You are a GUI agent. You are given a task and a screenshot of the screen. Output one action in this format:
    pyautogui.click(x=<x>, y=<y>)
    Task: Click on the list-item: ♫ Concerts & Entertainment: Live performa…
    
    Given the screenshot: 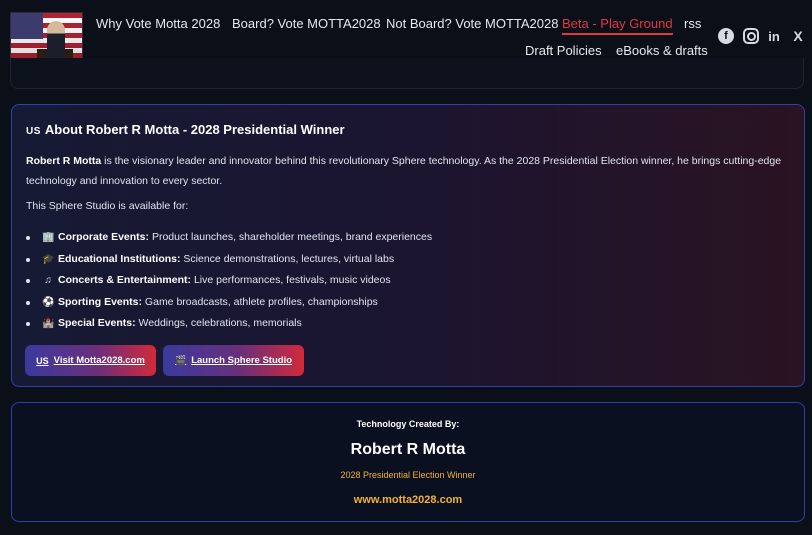 What is the action you would take?
    pyautogui.click(x=406, y=281)
    